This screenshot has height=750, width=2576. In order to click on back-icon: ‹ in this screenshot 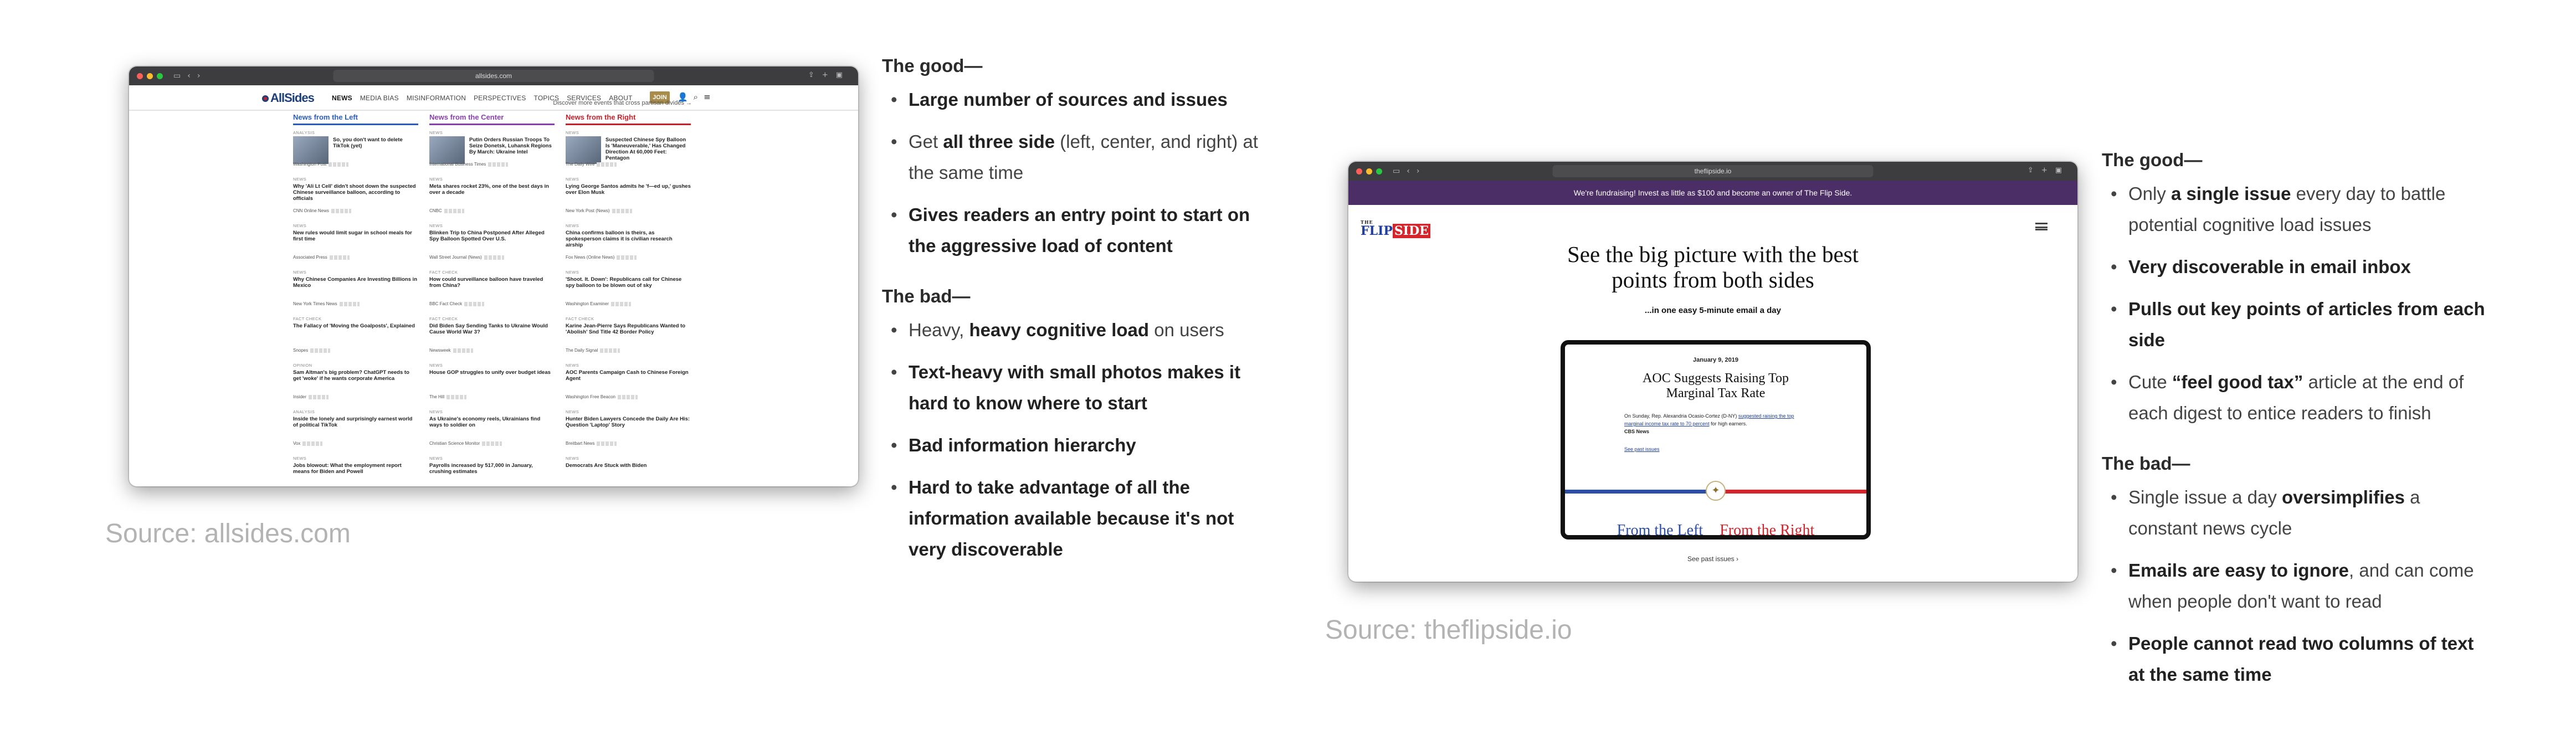, I will do `click(189, 75)`.